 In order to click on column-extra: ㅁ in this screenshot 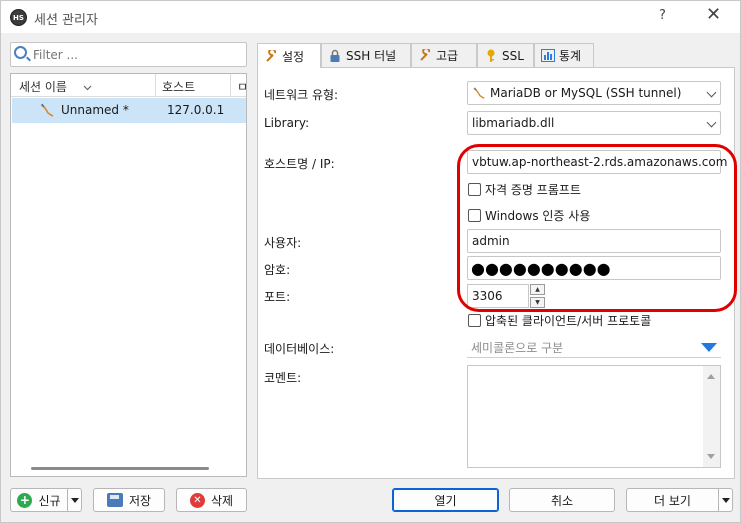, I will do `click(242, 86)`.